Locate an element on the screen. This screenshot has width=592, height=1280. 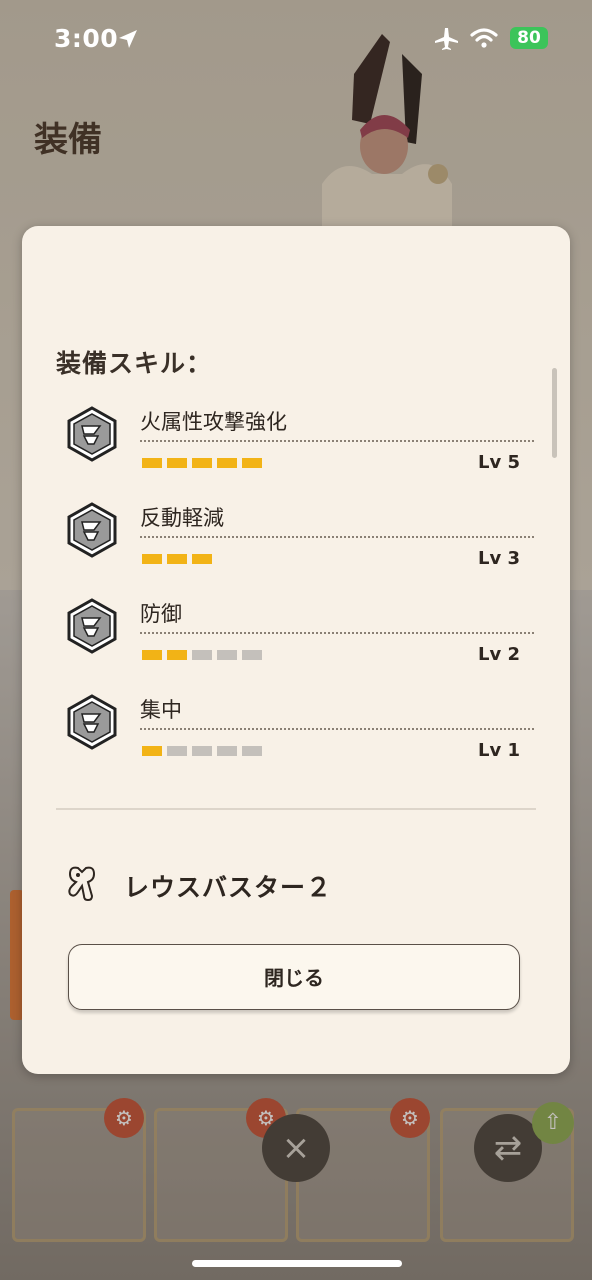
skill-name: 反動軽減 is located at coordinates (182, 518).